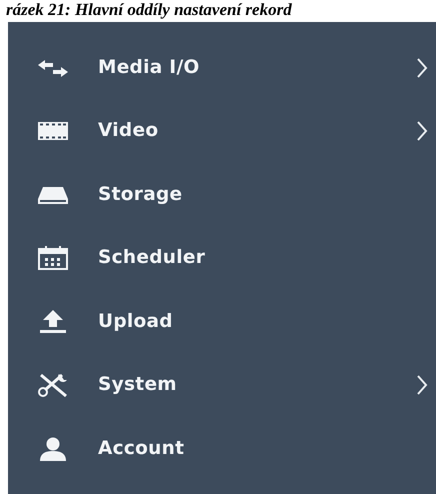 The width and height of the screenshot is (436, 494). Describe the element at coordinates (137, 385) in the screenshot. I see `menu-item: System` at that location.